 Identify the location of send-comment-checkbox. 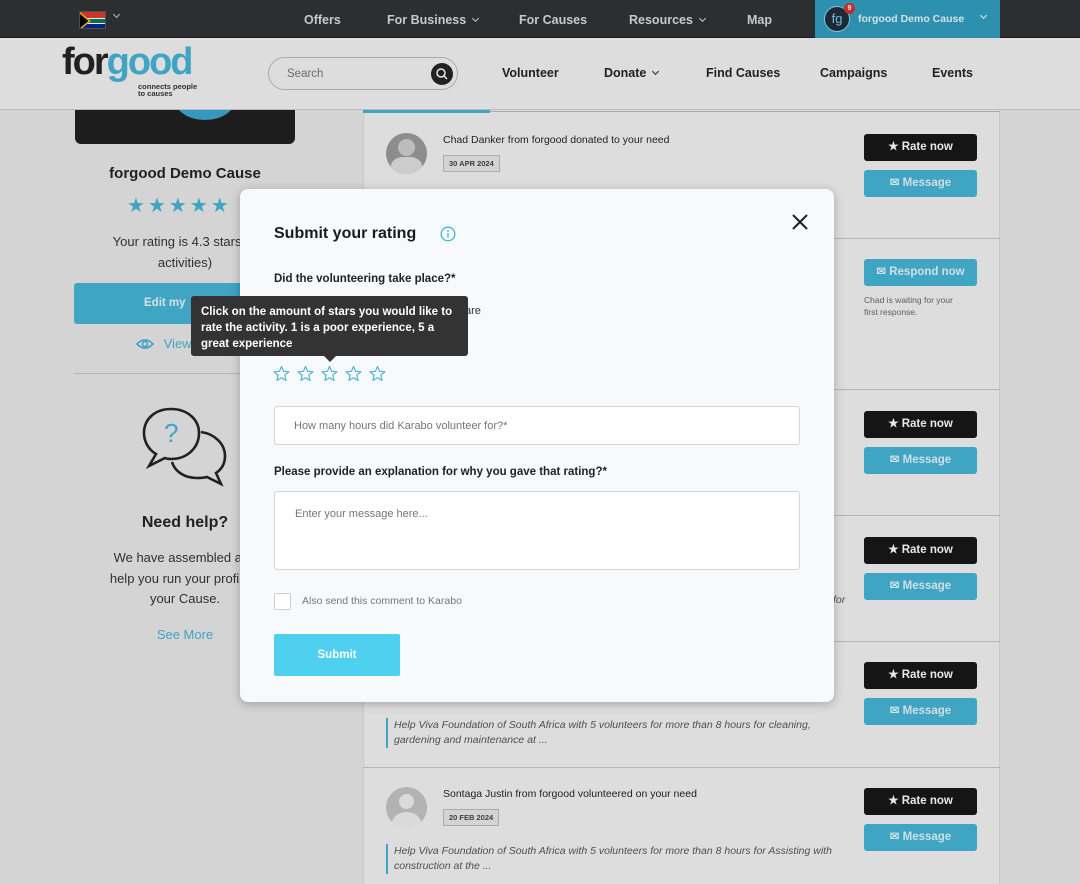
(282, 601).